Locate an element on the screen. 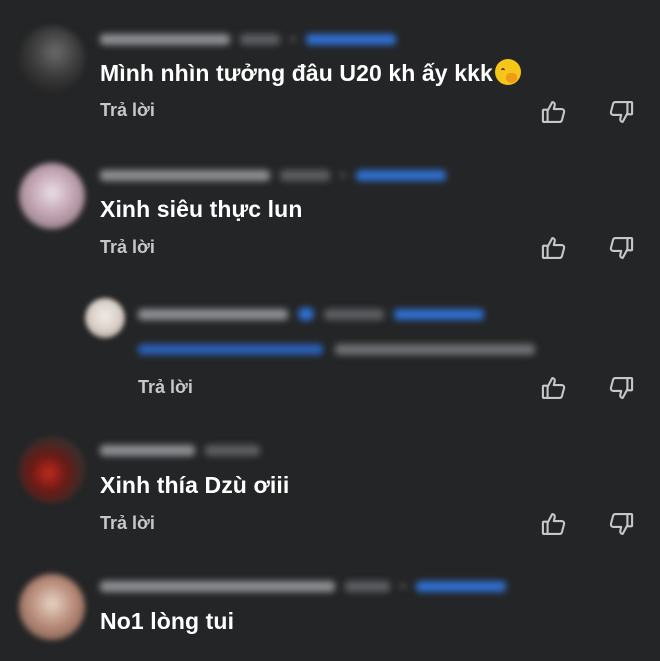  reply-meta-blurred is located at coordinates (316, 314).